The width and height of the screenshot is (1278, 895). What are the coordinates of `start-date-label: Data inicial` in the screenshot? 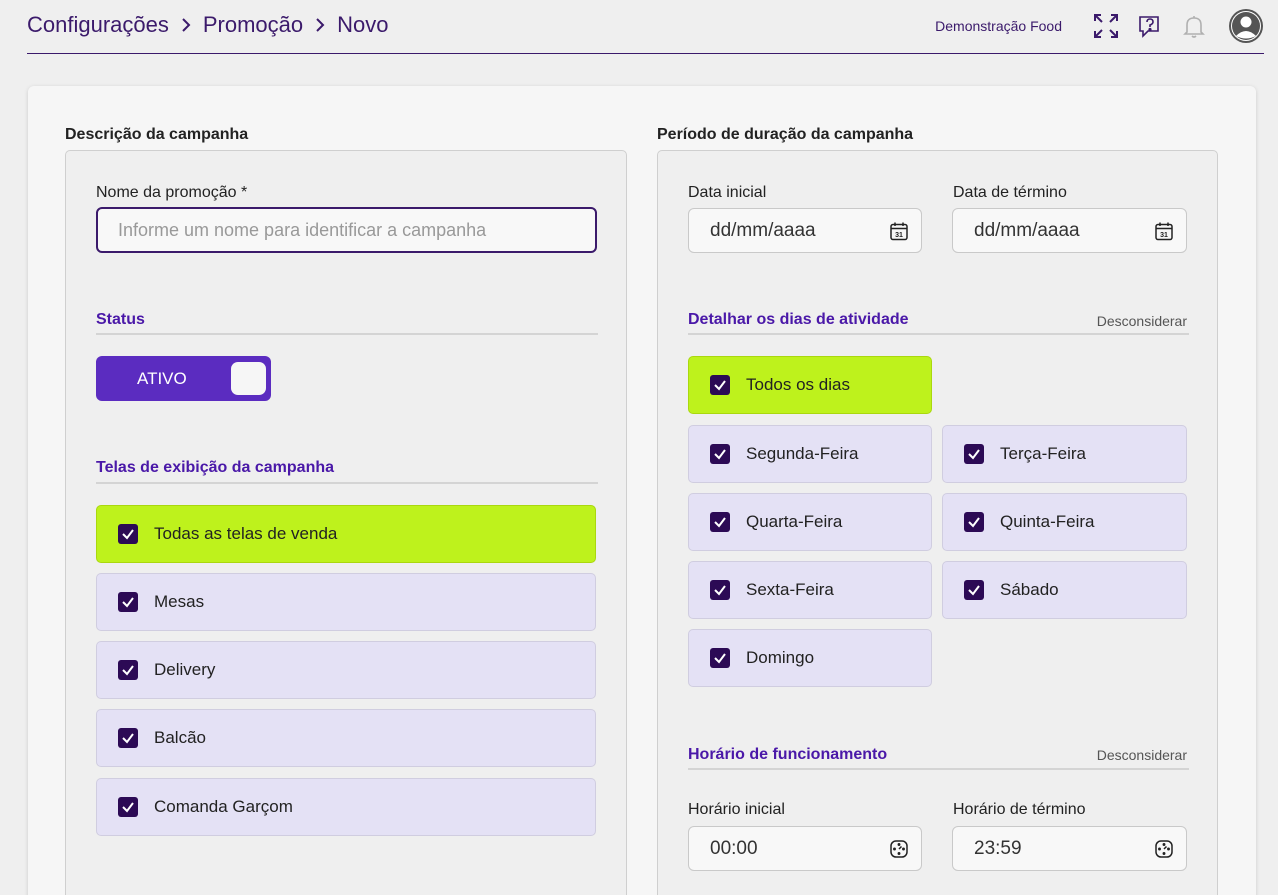 It's located at (727, 192).